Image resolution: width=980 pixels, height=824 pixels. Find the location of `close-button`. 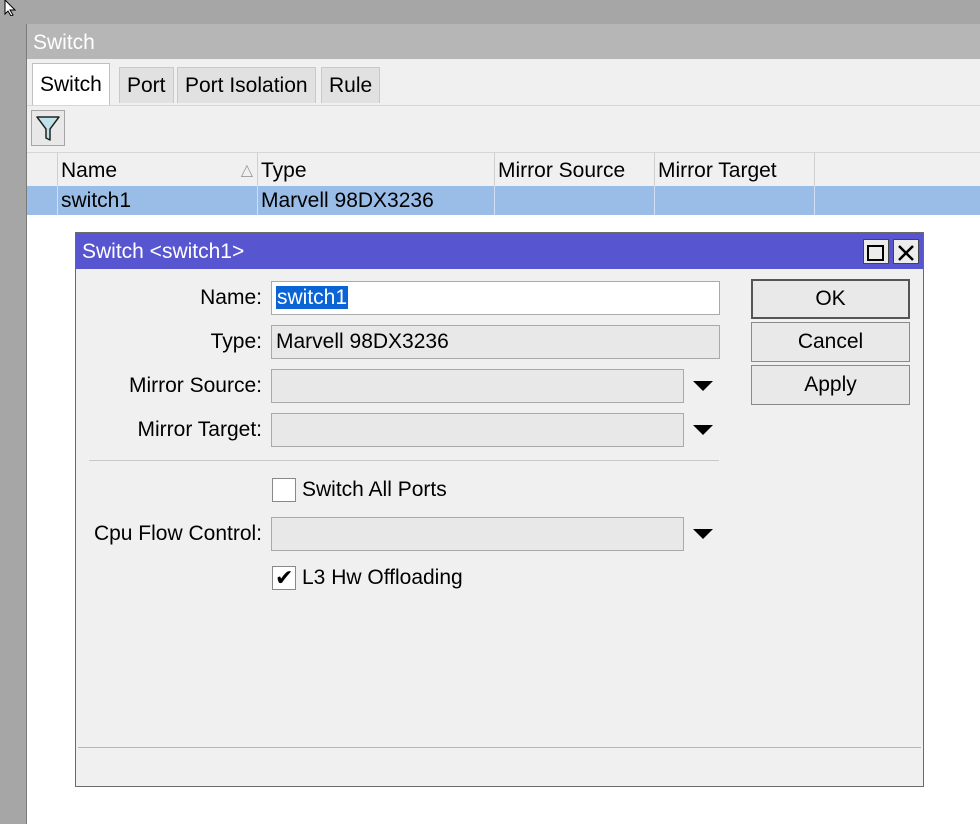

close-button is located at coordinates (906, 251).